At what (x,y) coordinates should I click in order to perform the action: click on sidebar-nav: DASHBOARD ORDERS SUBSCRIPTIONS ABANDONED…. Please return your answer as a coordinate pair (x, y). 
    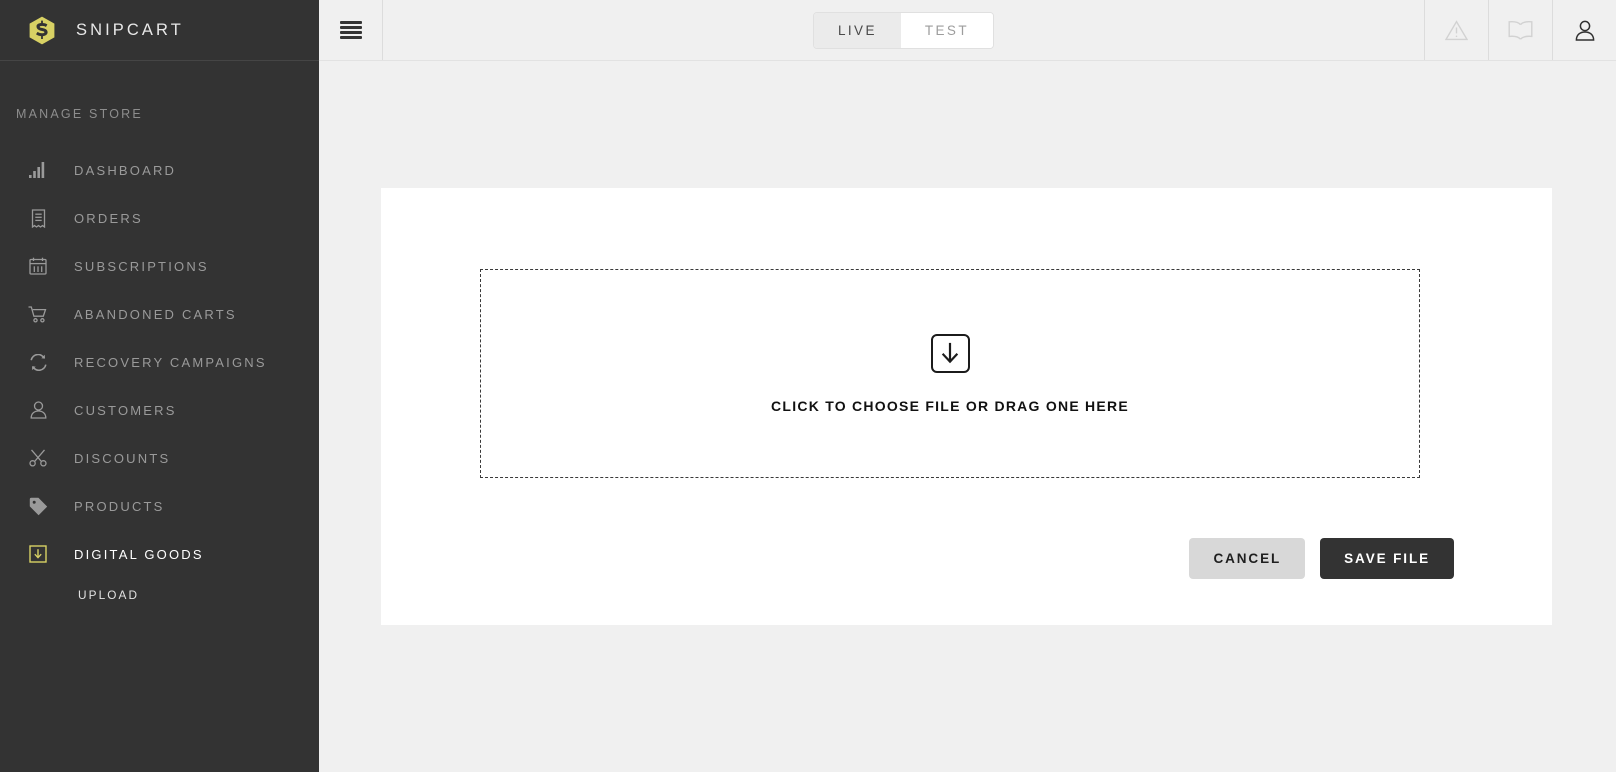
    Looking at the image, I should click on (173, 374).